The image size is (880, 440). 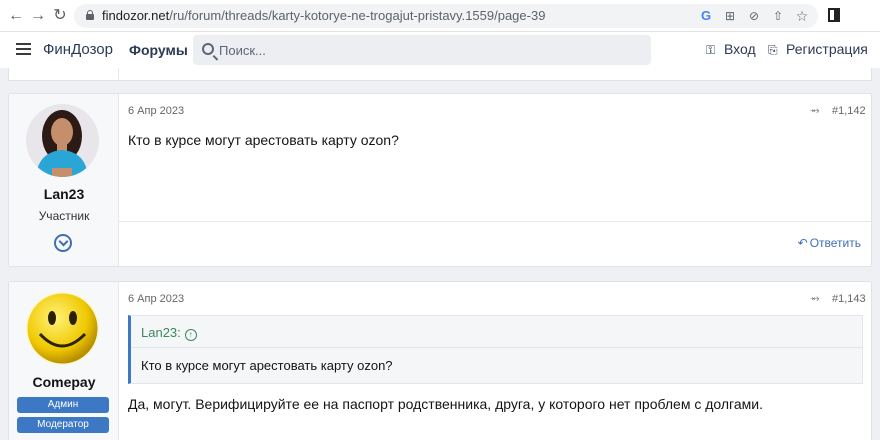 What do you see at coordinates (169, 333) in the screenshot?
I see `quote-author: Lan23: ↑` at bounding box center [169, 333].